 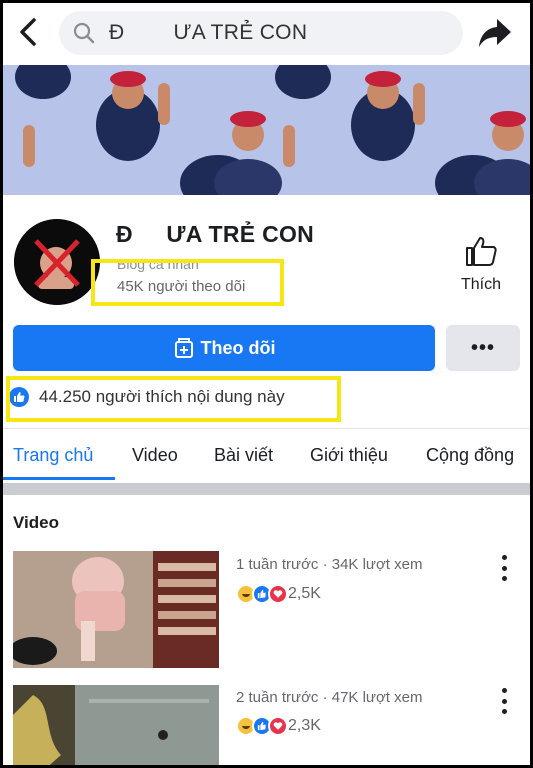 What do you see at coordinates (208, 32) in the screenshot?
I see `search-text: Đ ƯA TRẺ CON` at bounding box center [208, 32].